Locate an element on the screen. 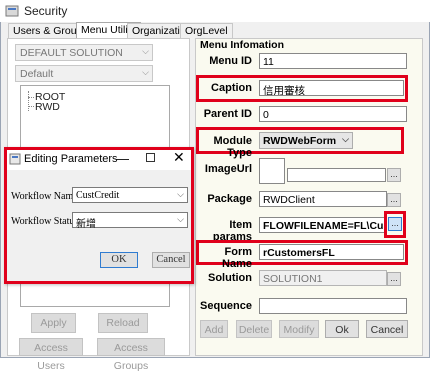  app-icon is located at coordinates (12, 11).